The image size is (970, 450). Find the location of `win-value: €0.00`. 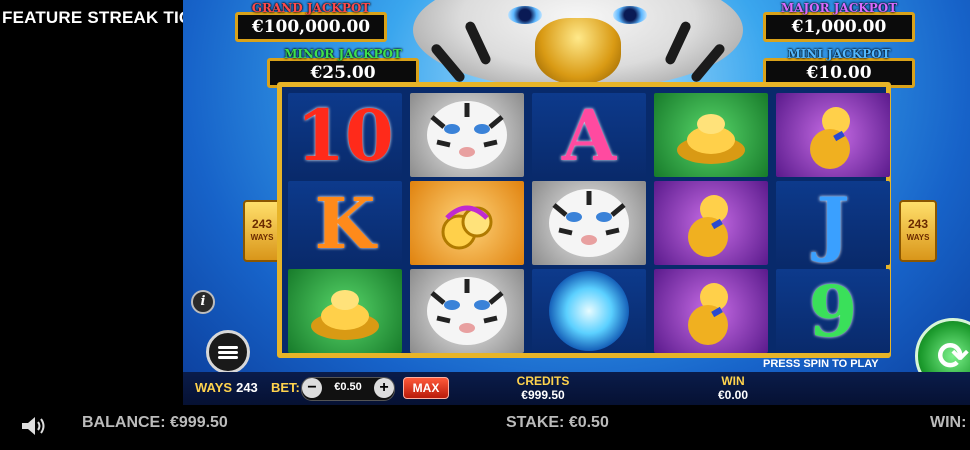

win-value: €0.00 is located at coordinates (733, 395).